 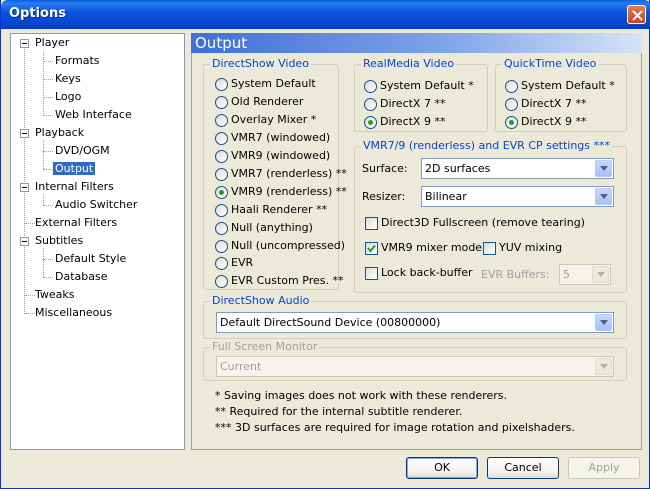 What do you see at coordinates (81, 277) in the screenshot?
I see `tree-item-database: Database` at bounding box center [81, 277].